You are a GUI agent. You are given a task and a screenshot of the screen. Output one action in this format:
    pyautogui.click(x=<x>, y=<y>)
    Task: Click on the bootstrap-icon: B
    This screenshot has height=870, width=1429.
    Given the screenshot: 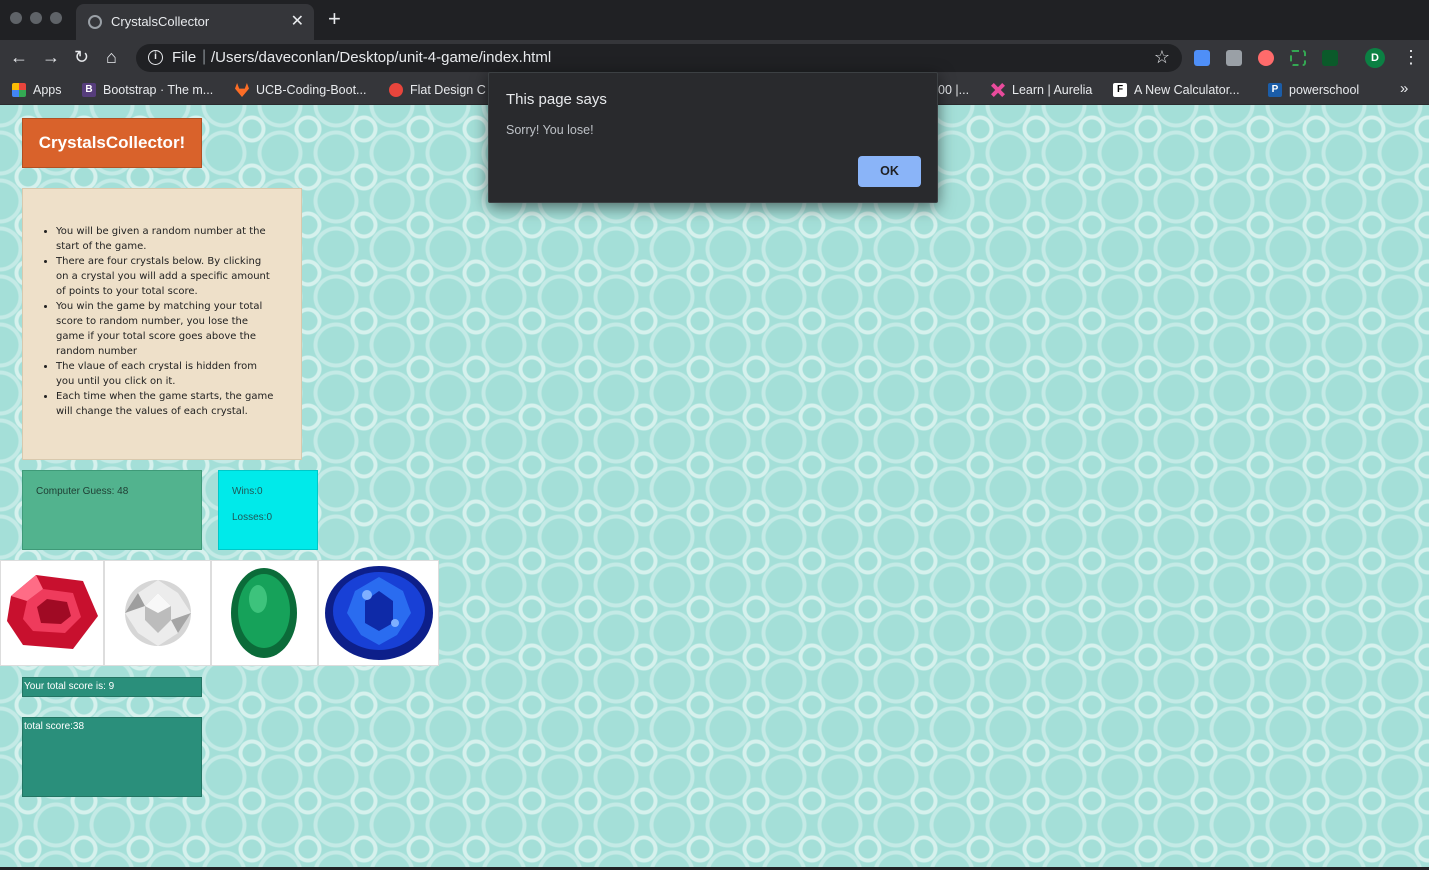 What is the action you would take?
    pyautogui.click(x=89, y=90)
    